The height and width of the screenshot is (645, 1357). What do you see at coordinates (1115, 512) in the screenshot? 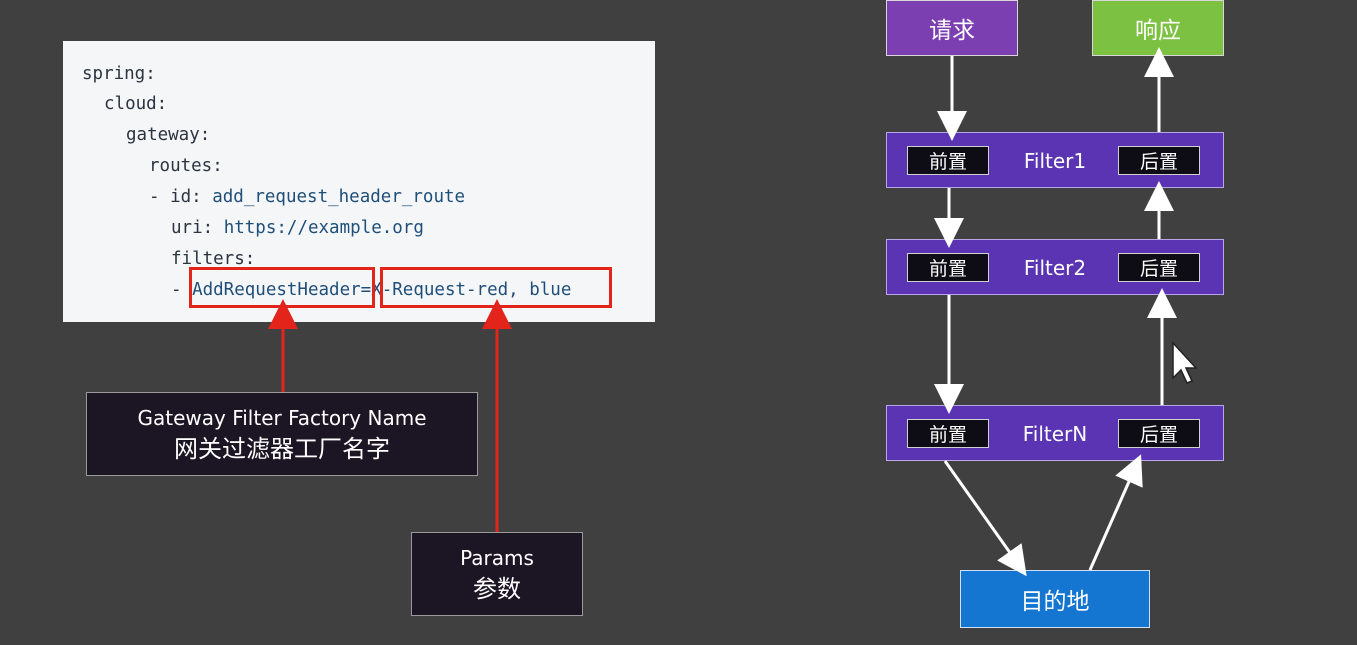
I see `arrow-dest-to-filtern` at bounding box center [1115, 512].